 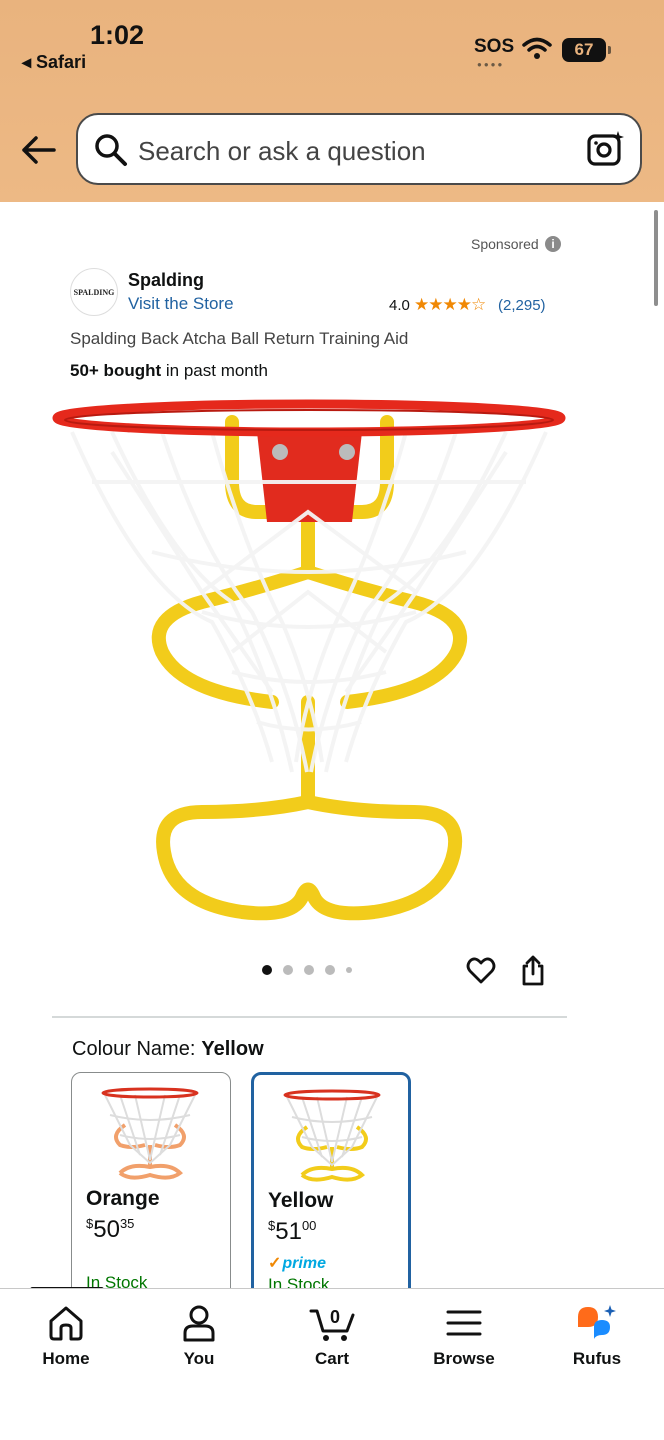 I want to click on colour-name-label: Colour Name: Yellow, so click(x=168, y=1049).